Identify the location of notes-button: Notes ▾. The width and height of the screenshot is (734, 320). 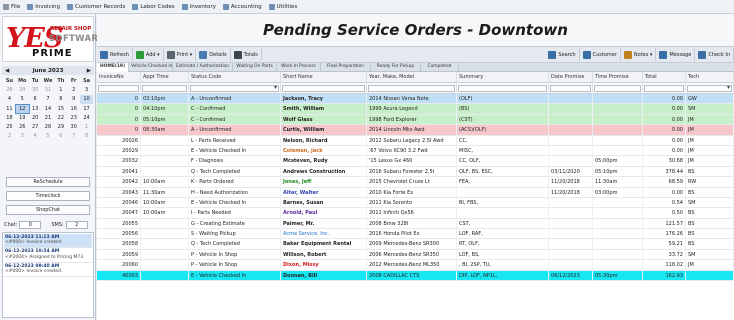
(639, 54).